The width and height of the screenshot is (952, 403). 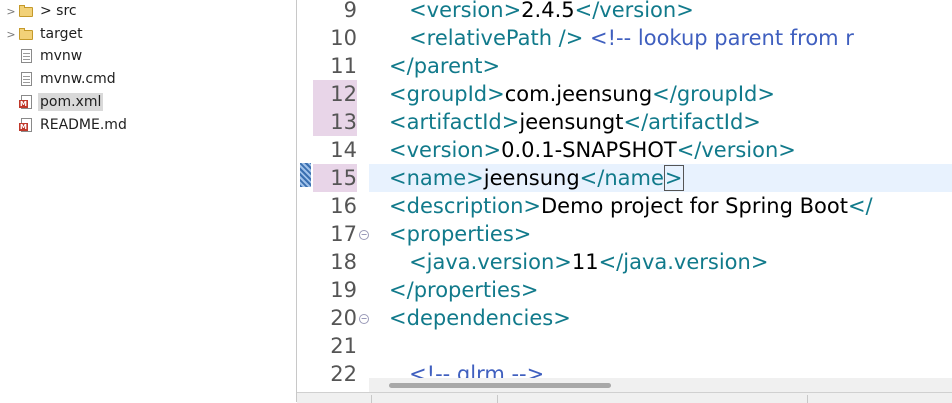 What do you see at coordinates (480, 318) in the screenshot?
I see `xml-tag: <dependencies>` at bounding box center [480, 318].